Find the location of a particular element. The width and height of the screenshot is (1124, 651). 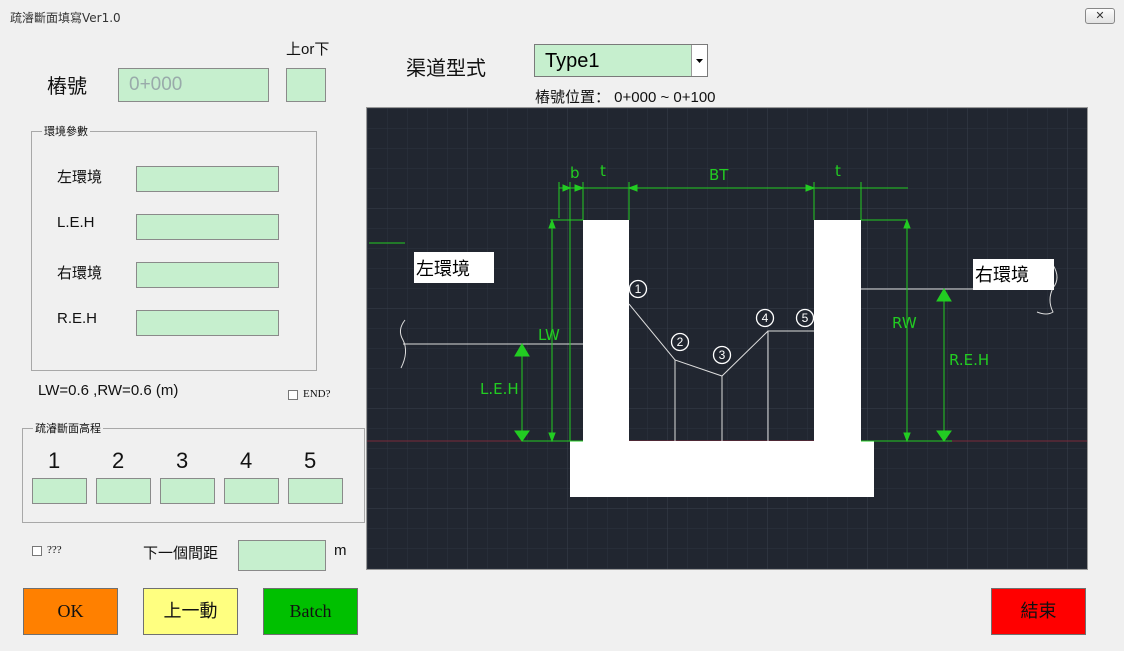

dim-reh-label: R.E.H is located at coordinates (969, 360).